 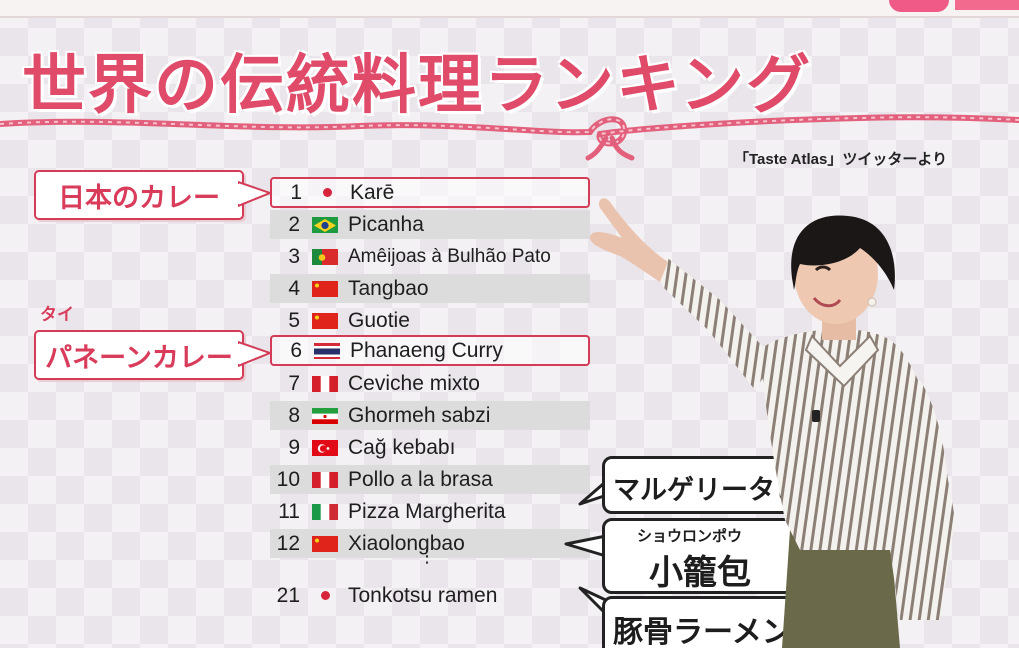 What do you see at coordinates (325, 256) in the screenshot?
I see `portugal-flag-icon` at bounding box center [325, 256].